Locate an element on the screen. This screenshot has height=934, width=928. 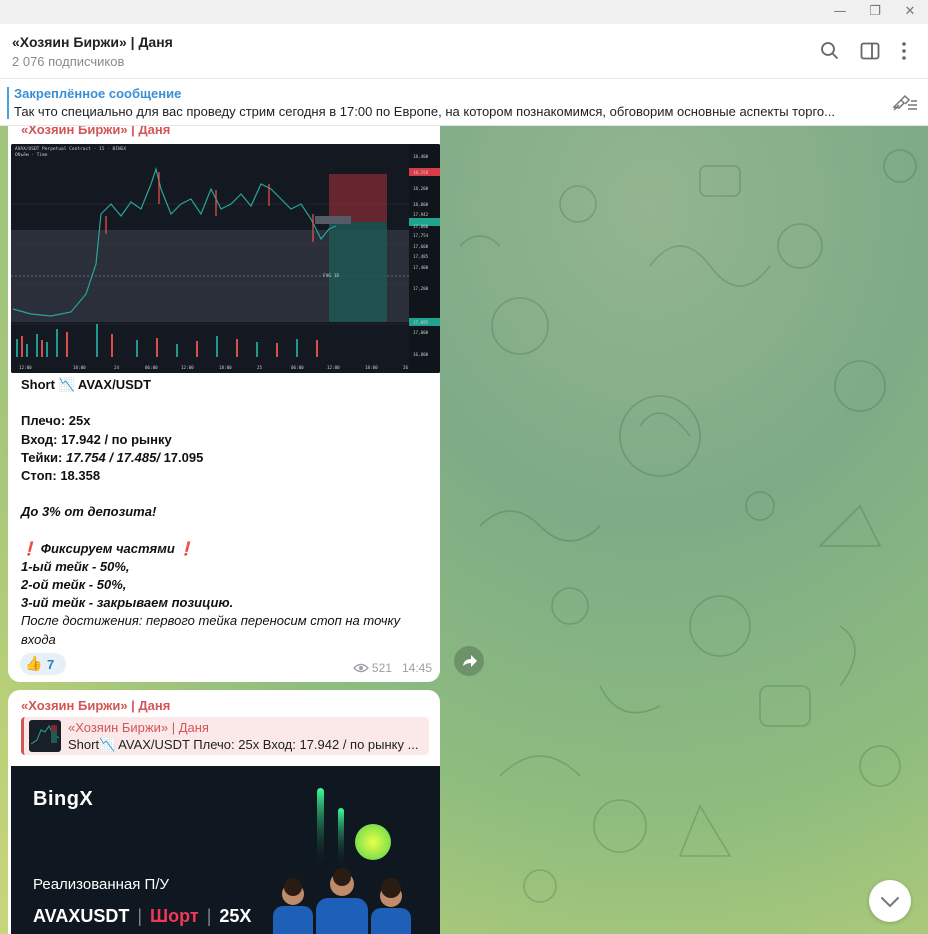
takes-label: Тейки: is located at coordinates (43, 457).